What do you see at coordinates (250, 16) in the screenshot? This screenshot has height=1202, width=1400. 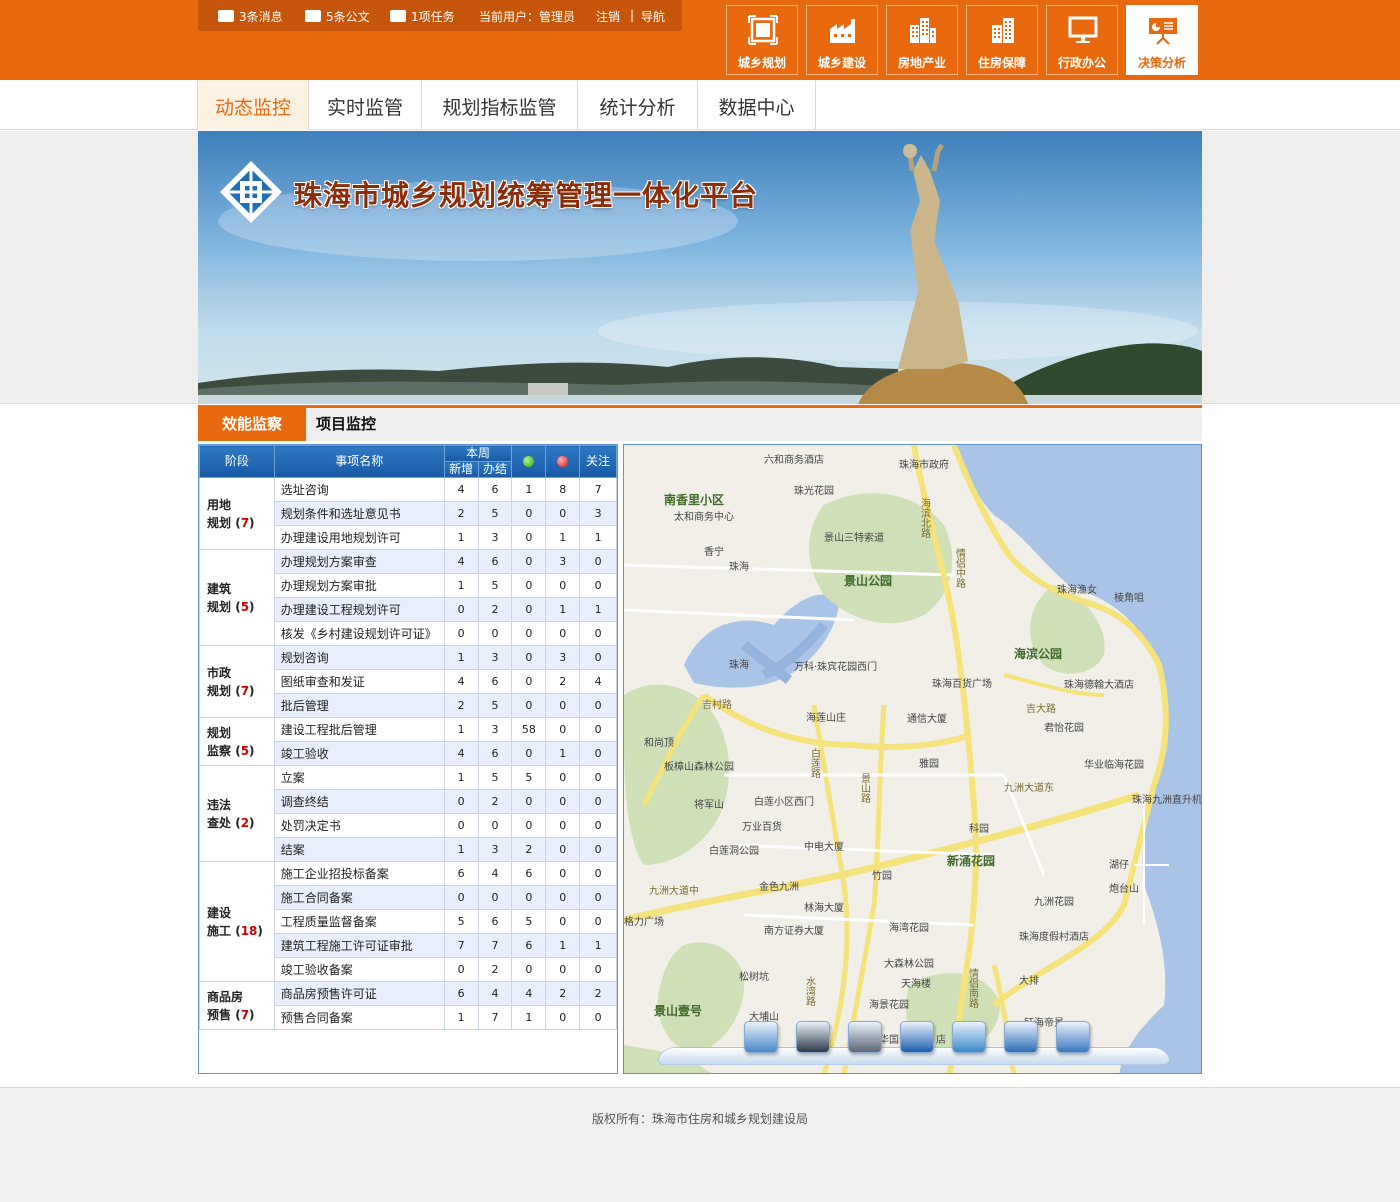 I see `messages-link: 3条消息` at bounding box center [250, 16].